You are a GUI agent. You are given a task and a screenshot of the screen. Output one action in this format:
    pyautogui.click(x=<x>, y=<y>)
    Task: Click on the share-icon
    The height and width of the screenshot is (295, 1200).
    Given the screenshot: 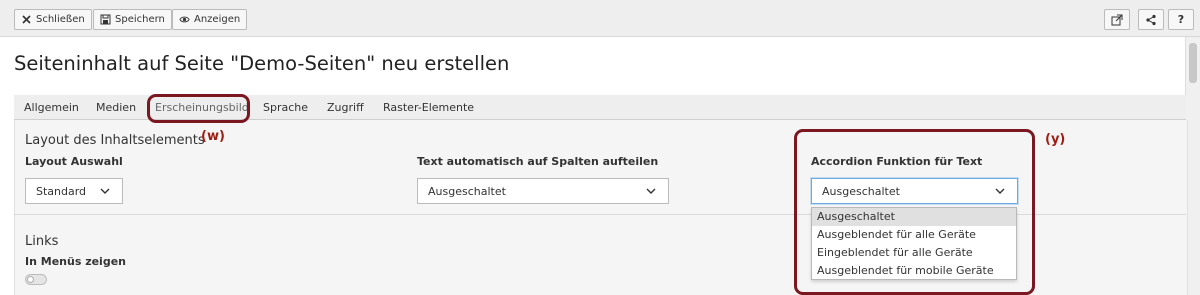 What is the action you would take?
    pyautogui.click(x=1151, y=20)
    